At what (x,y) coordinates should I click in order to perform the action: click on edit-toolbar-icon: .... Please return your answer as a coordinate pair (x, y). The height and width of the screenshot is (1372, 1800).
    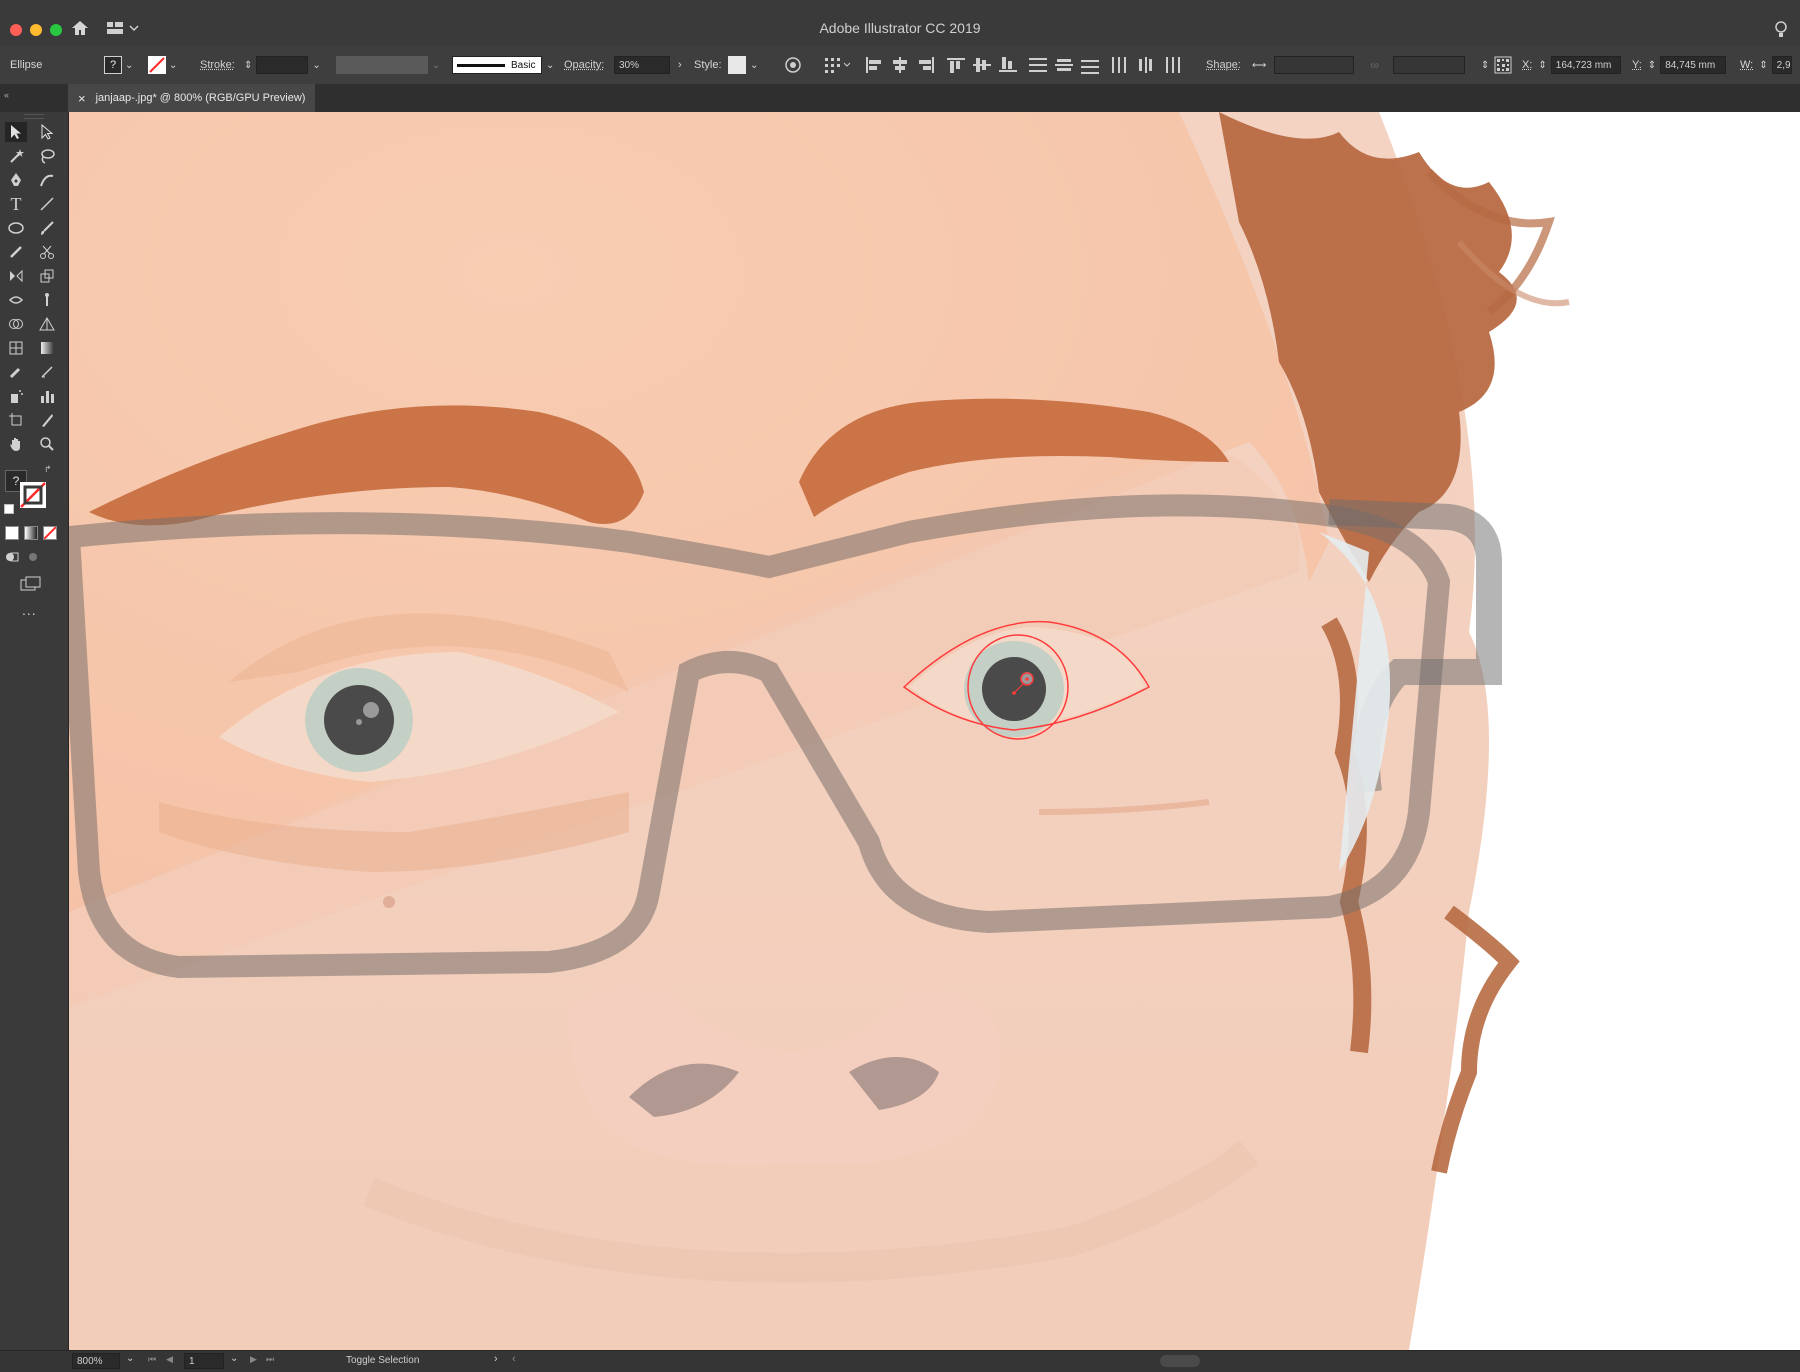
    Looking at the image, I should click on (29, 610).